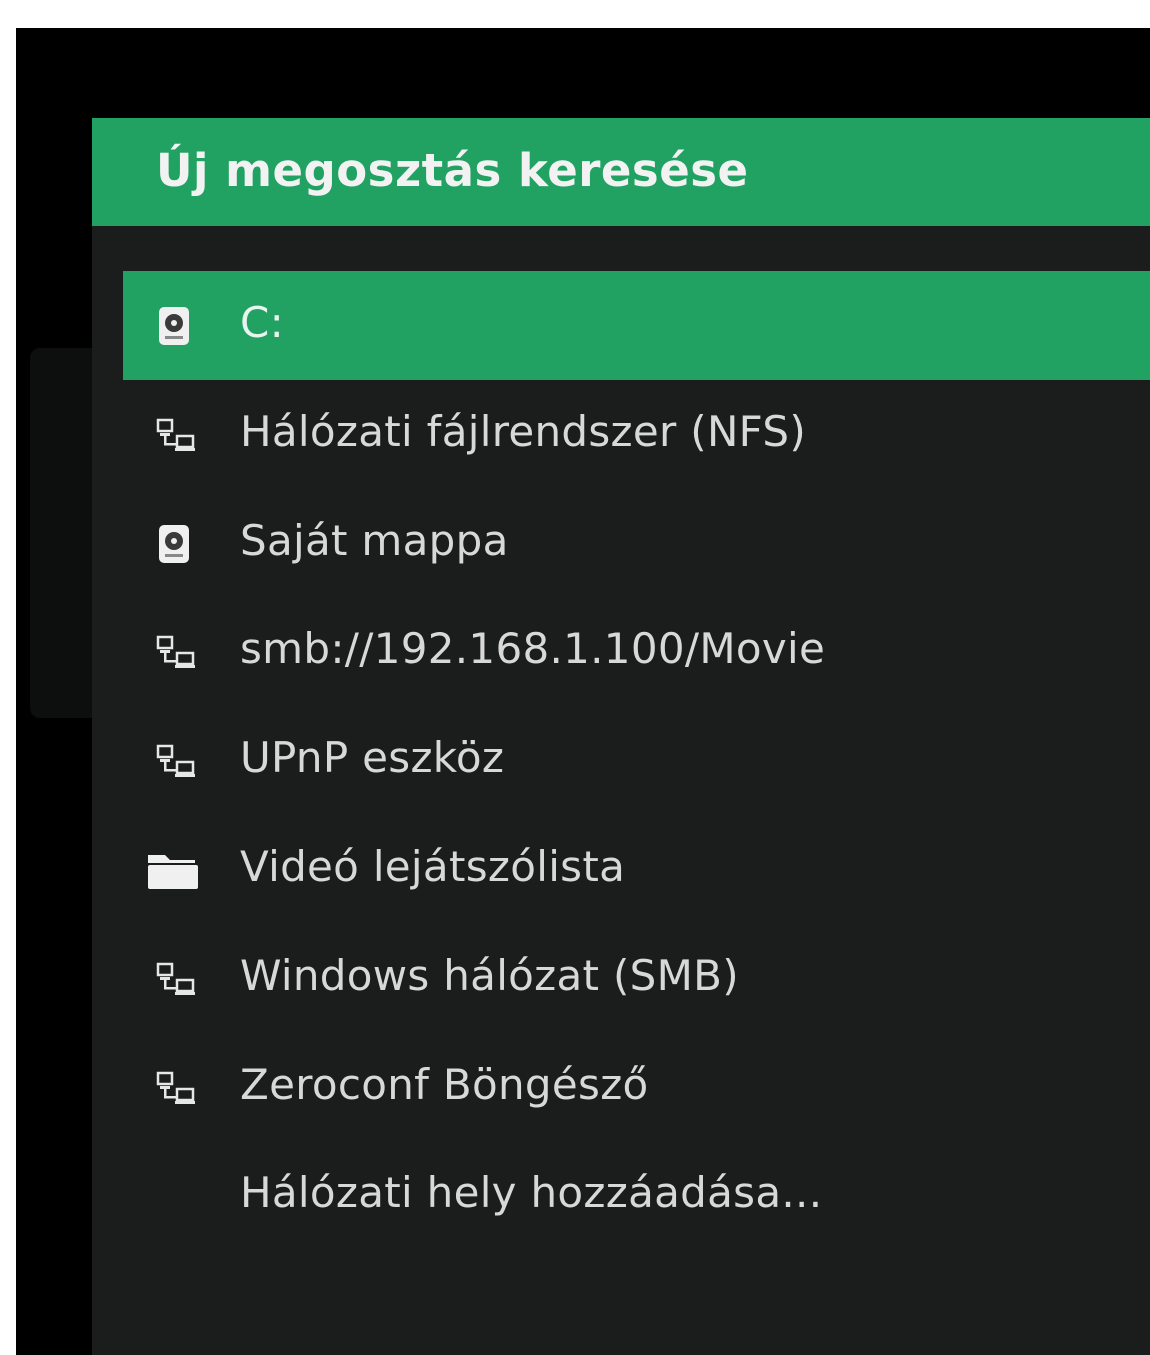  I want to click on source-item-nfs: Hálózati fájlrendszer (NFS), so click(636, 434).